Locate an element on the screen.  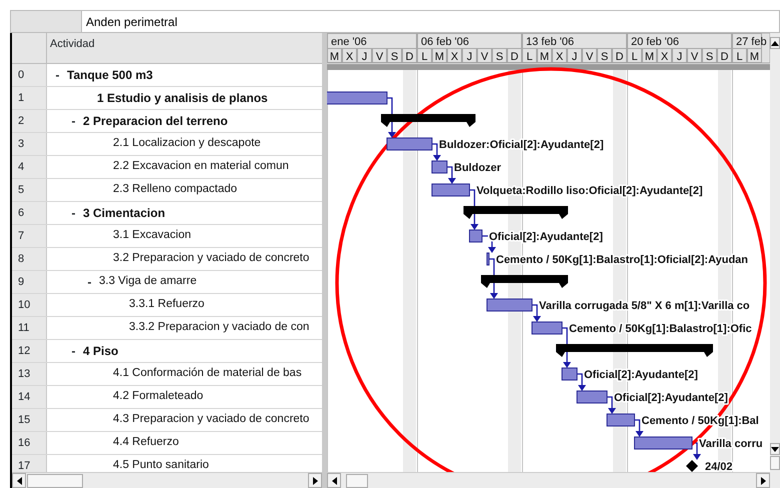
activity-name: 3.3.2 Preparacion y vaciado de con is located at coordinates (219, 328).